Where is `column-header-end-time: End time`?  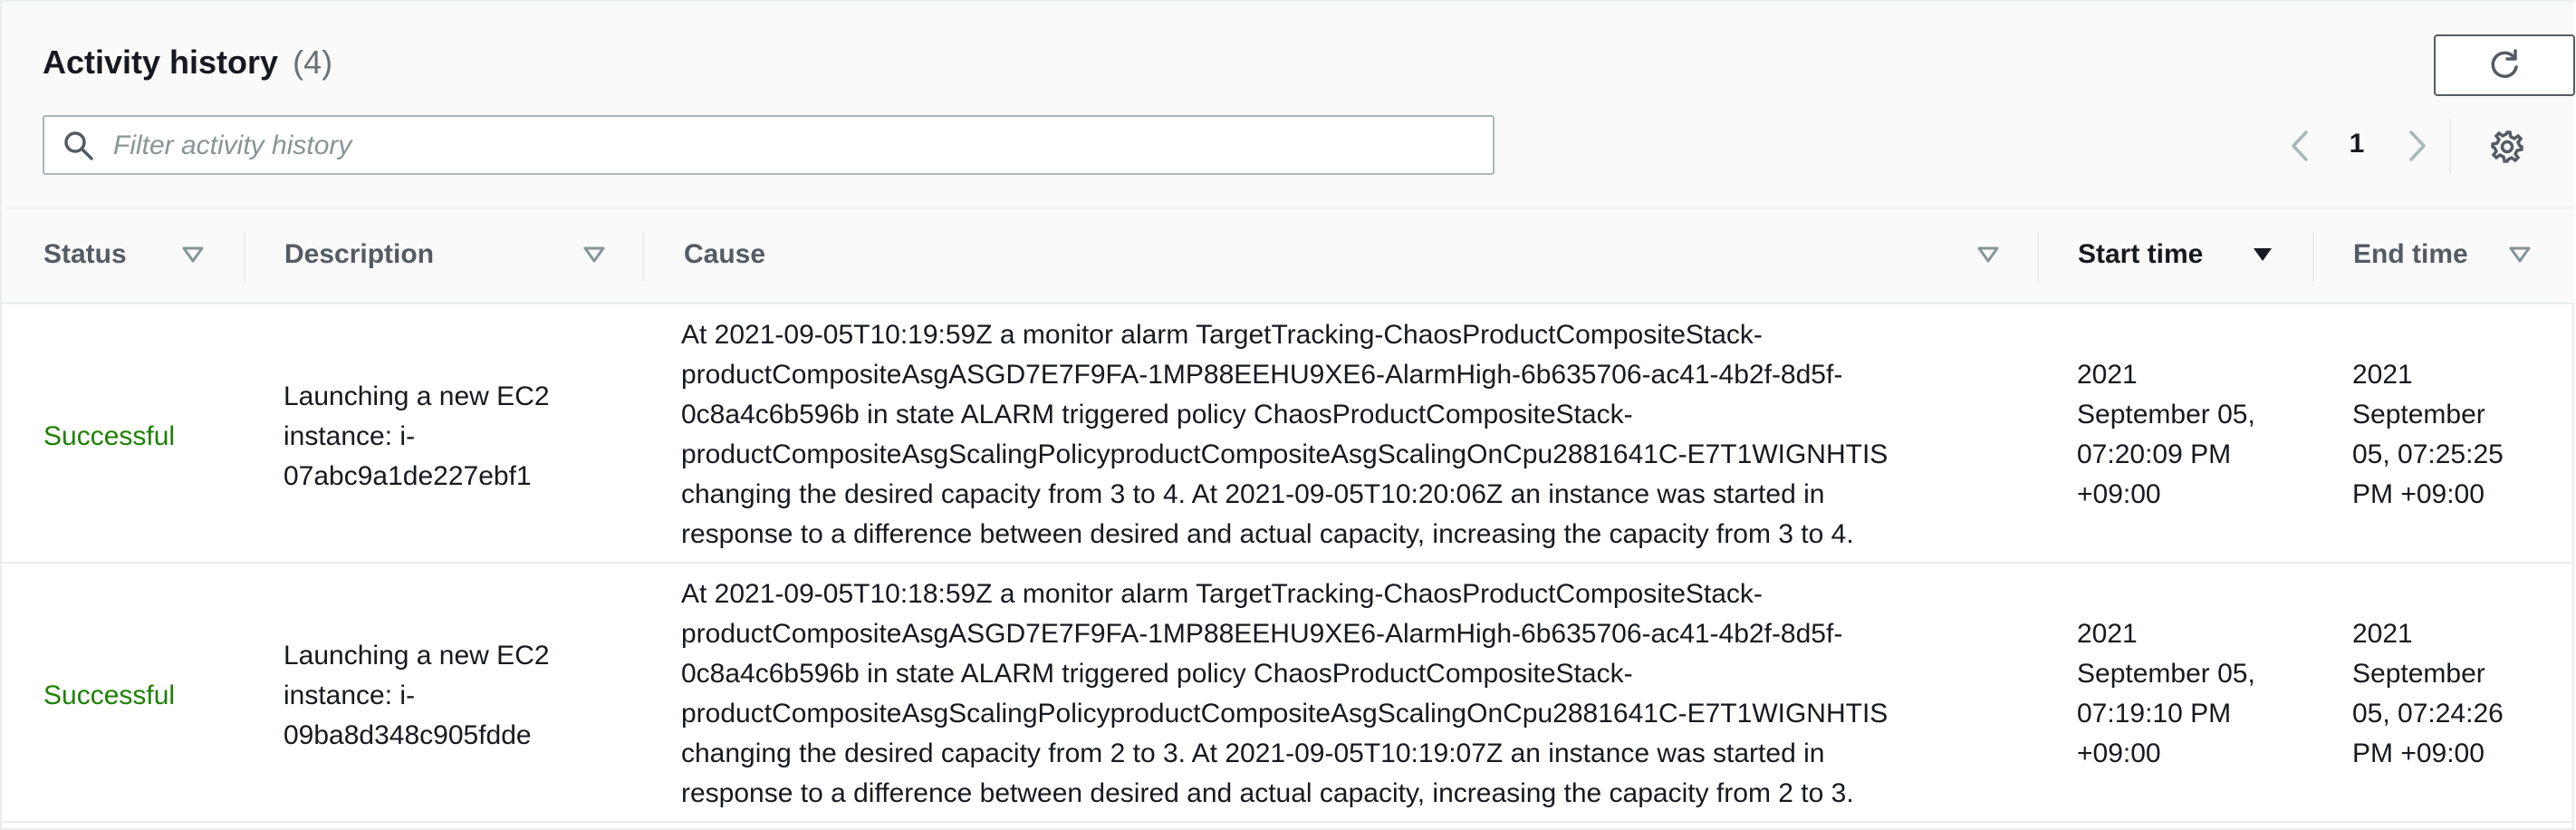 column-header-end-time: End time is located at coordinates (2410, 254).